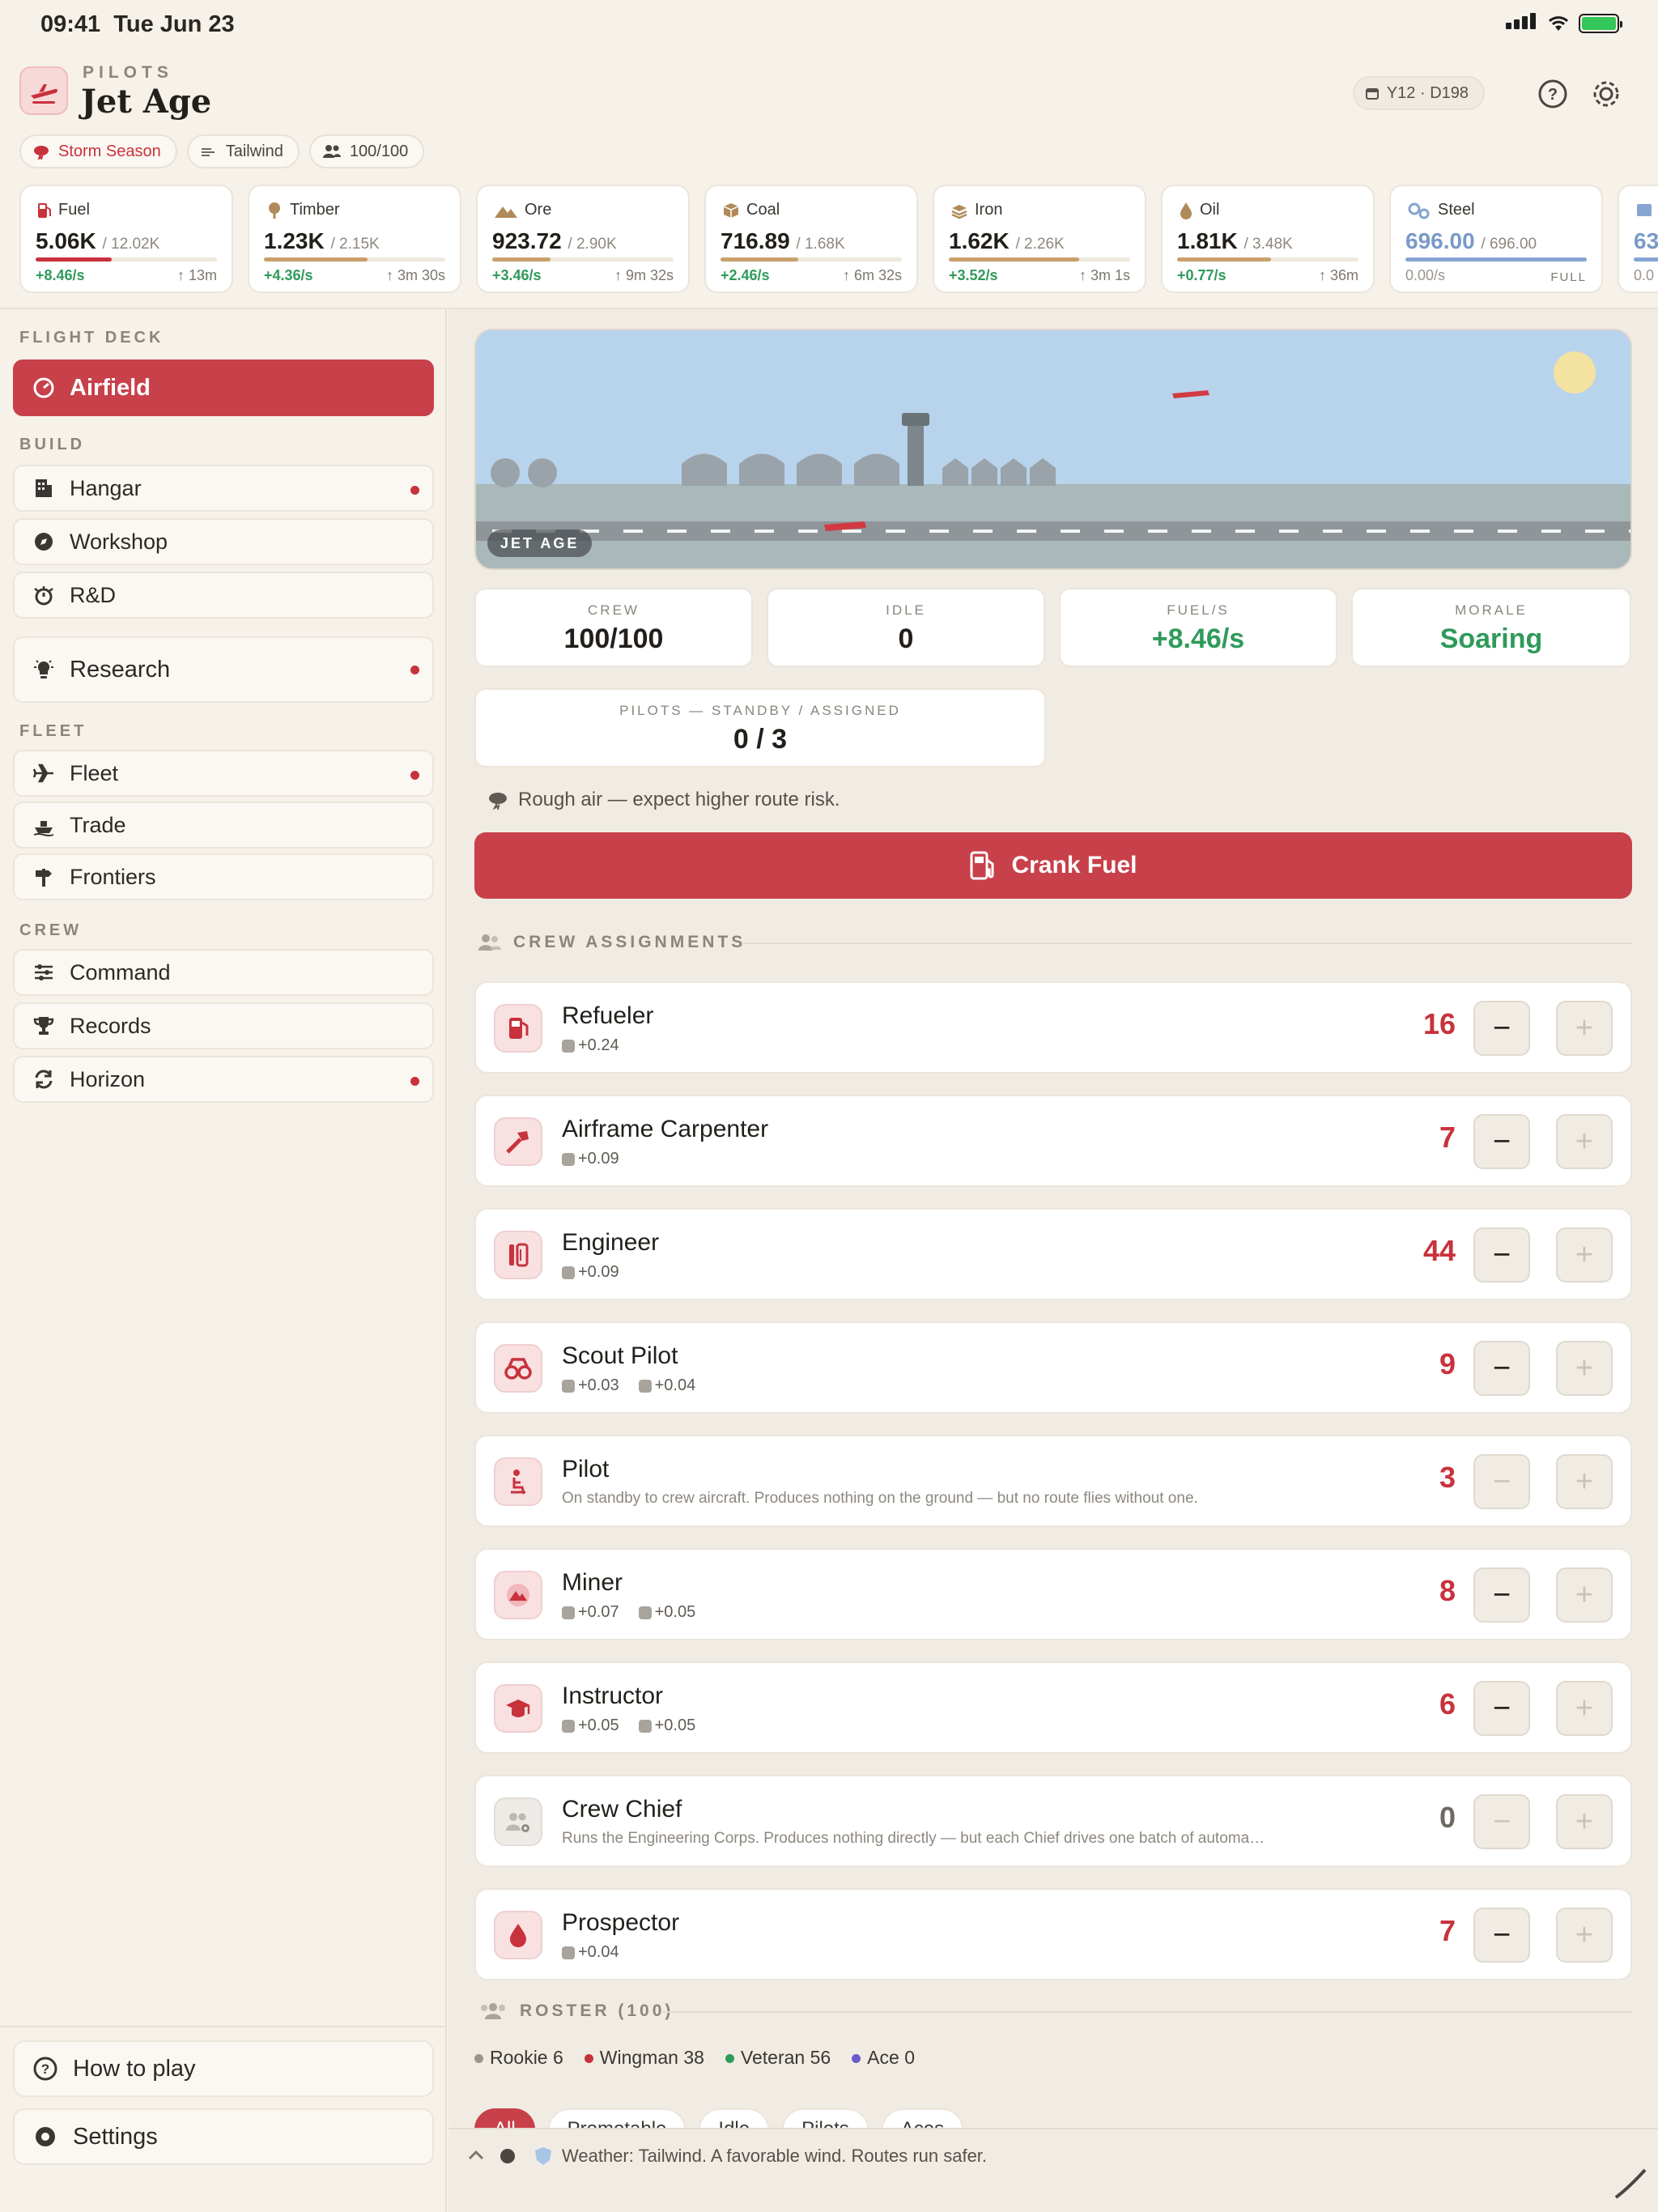  I want to click on resource-card-fuel: Fuel 5.06K / 12.02K +8.46/s ↑ 13m, so click(126, 239).